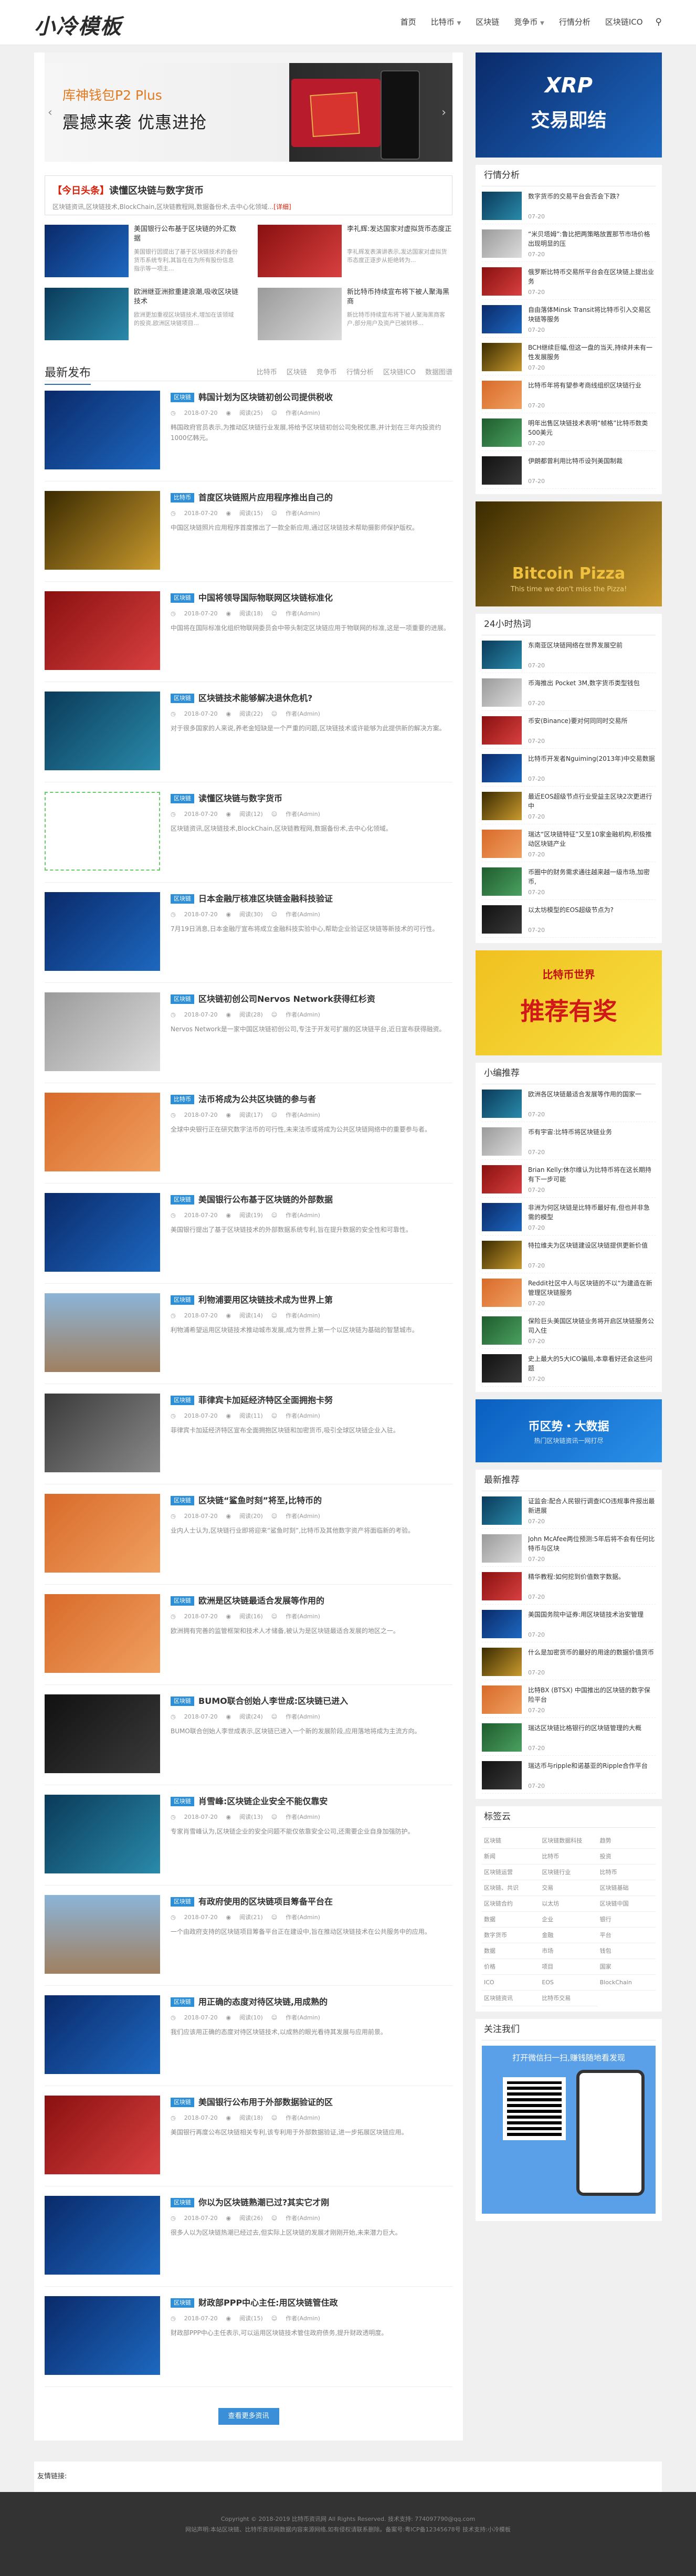 The height and width of the screenshot is (2576, 696). What do you see at coordinates (592, 1544) in the screenshot?
I see `list-item-title: John McAfee两位预测:5年后将不会有任何比特币与区块` at bounding box center [592, 1544].